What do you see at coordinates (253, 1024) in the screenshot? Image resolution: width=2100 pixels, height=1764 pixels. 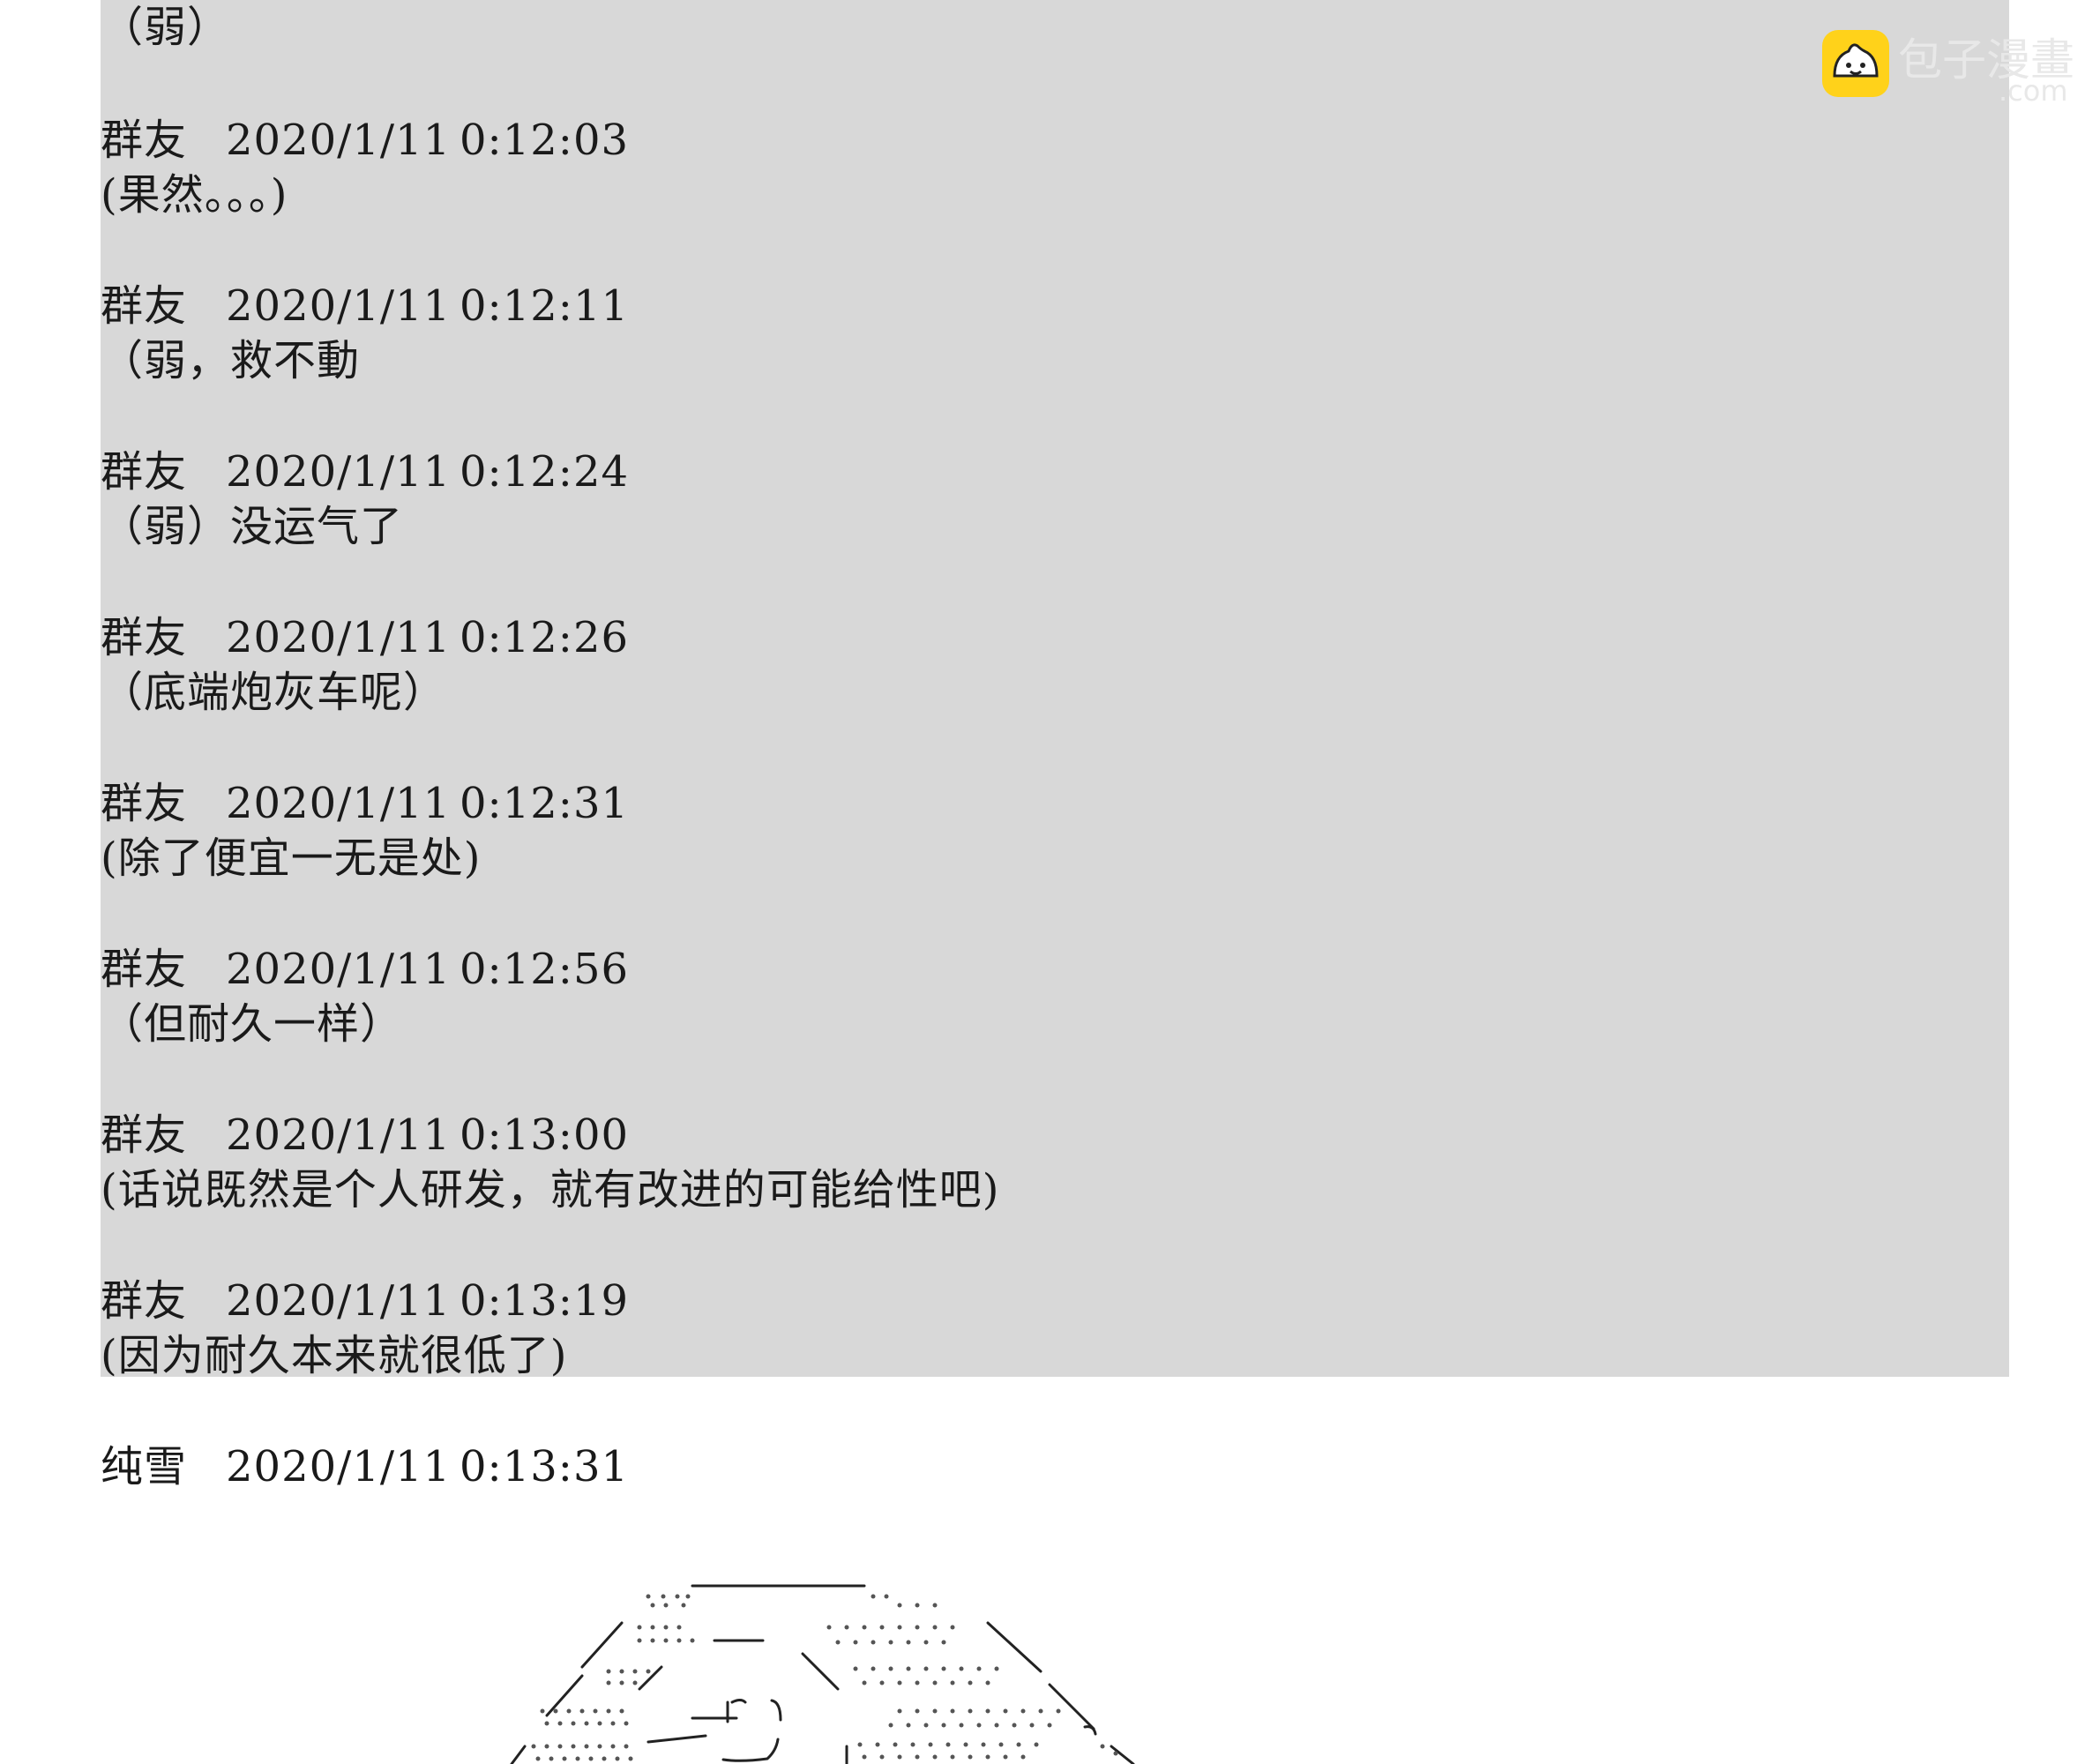 I see `message-text: （但耐久一样）` at bounding box center [253, 1024].